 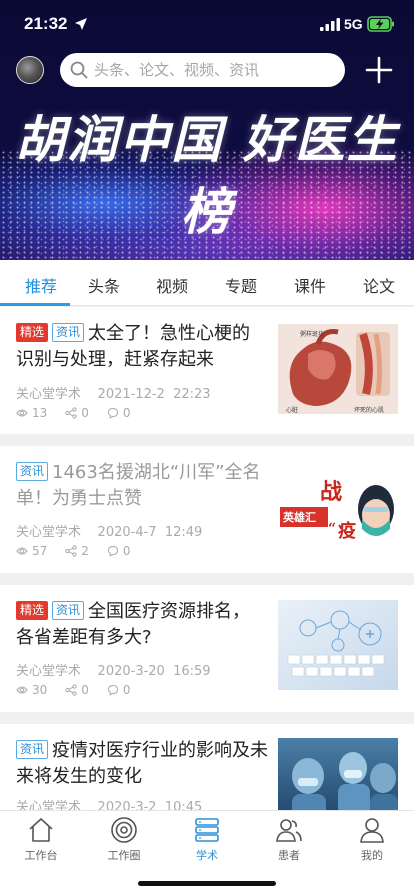 I want to click on article-stats: 30 0 0, so click(x=82, y=690).